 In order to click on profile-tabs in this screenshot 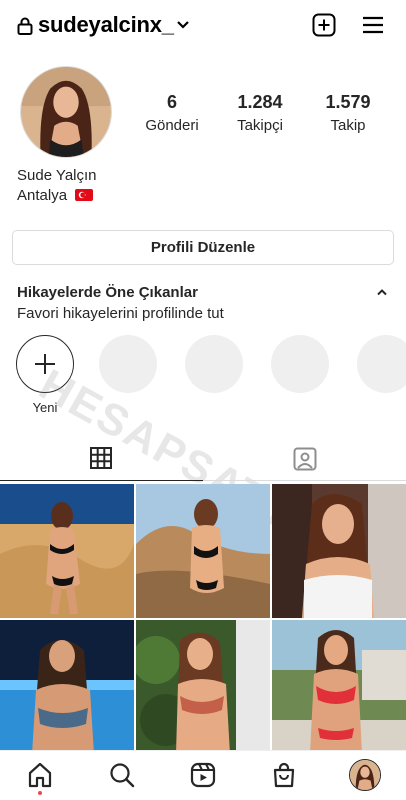, I will do `click(203, 459)`.